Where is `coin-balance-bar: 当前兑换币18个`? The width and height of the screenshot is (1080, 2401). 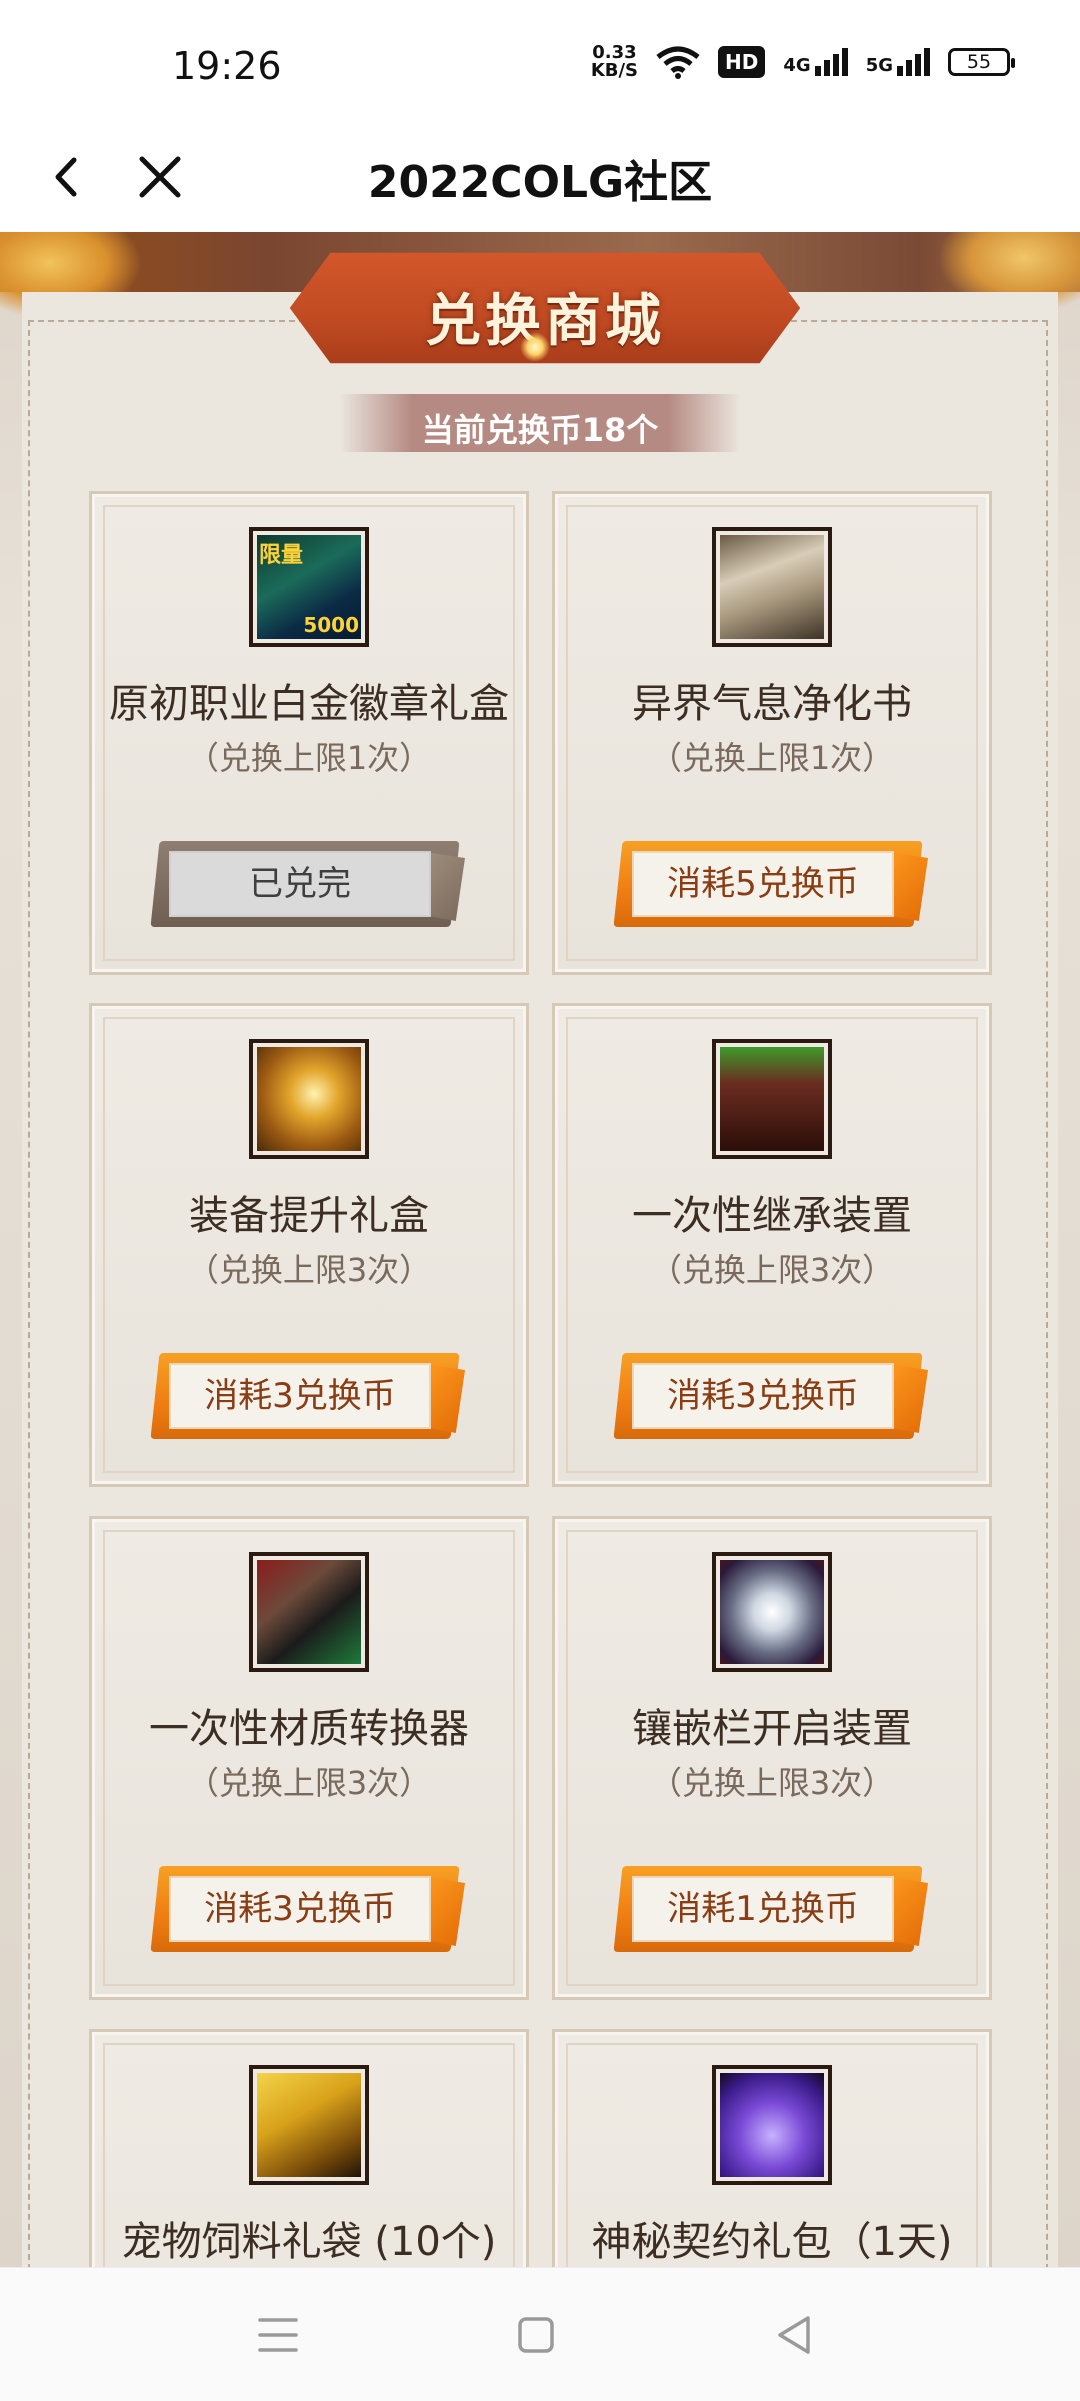 coin-balance-bar: 当前兑换币18个 is located at coordinates (540, 423).